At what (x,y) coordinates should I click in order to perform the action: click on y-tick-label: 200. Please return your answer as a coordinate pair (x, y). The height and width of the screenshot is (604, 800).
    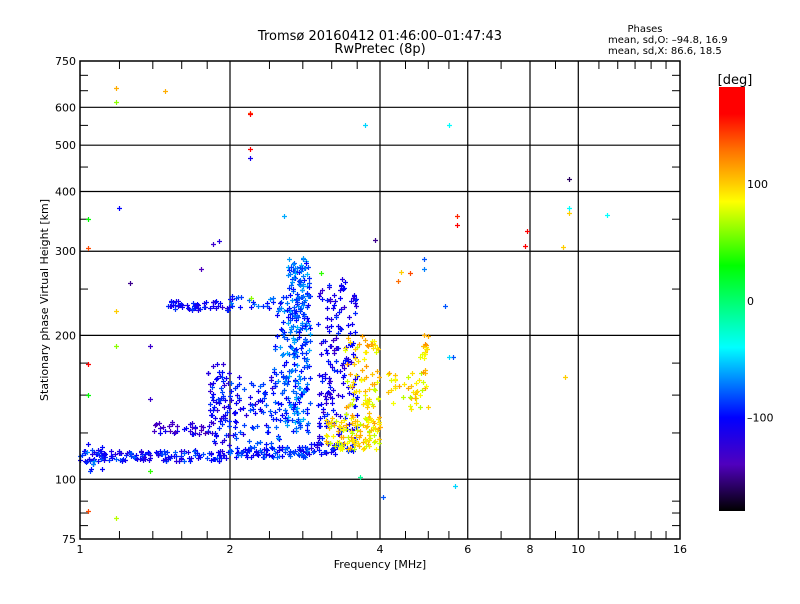
    Looking at the image, I should click on (65, 335).